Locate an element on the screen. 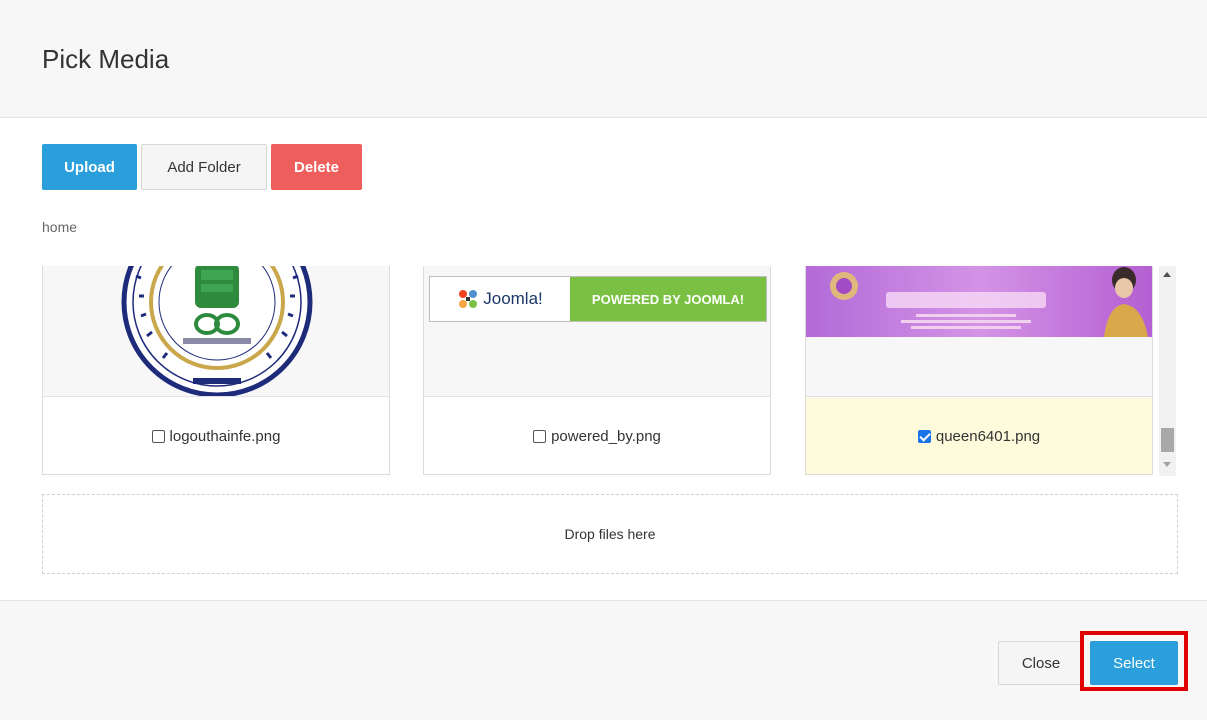  file-name: powered_by.png is located at coordinates (606, 436).